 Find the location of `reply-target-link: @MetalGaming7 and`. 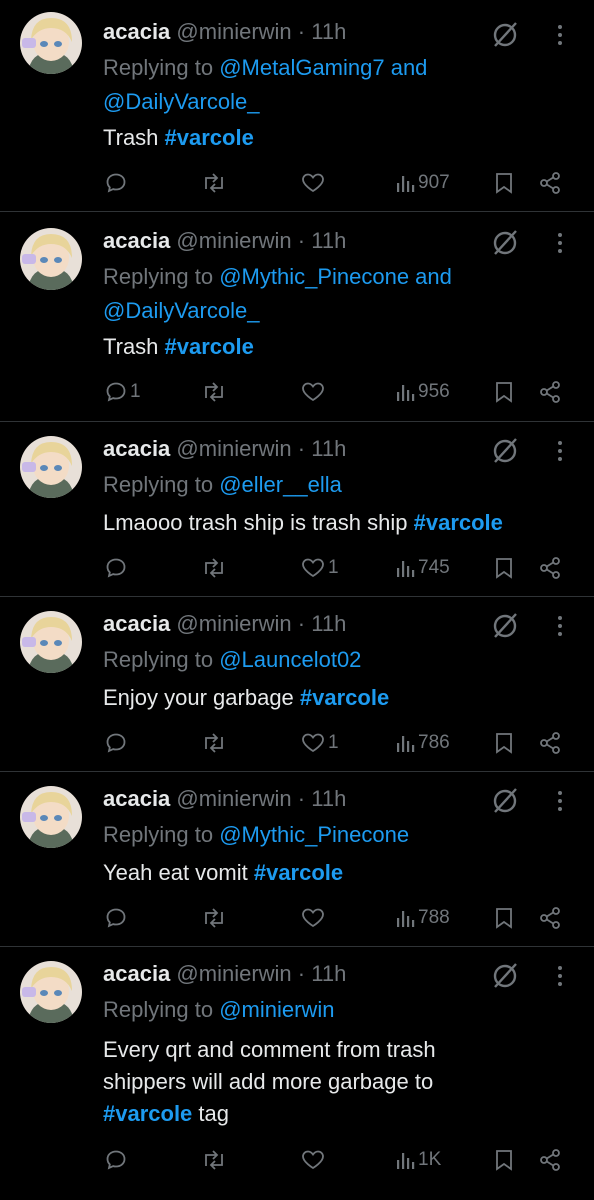

reply-target-link: @MetalGaming7 and is located at coordinates (323, 67).